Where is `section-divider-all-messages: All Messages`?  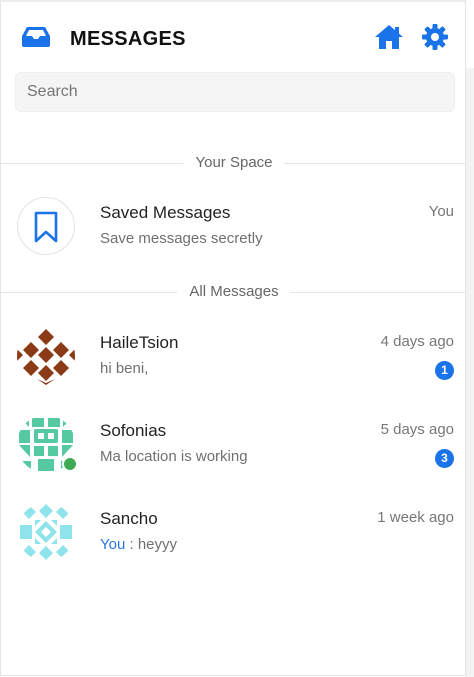 section-divider-all-messages: All Messages is located at coordinates (234, 292).